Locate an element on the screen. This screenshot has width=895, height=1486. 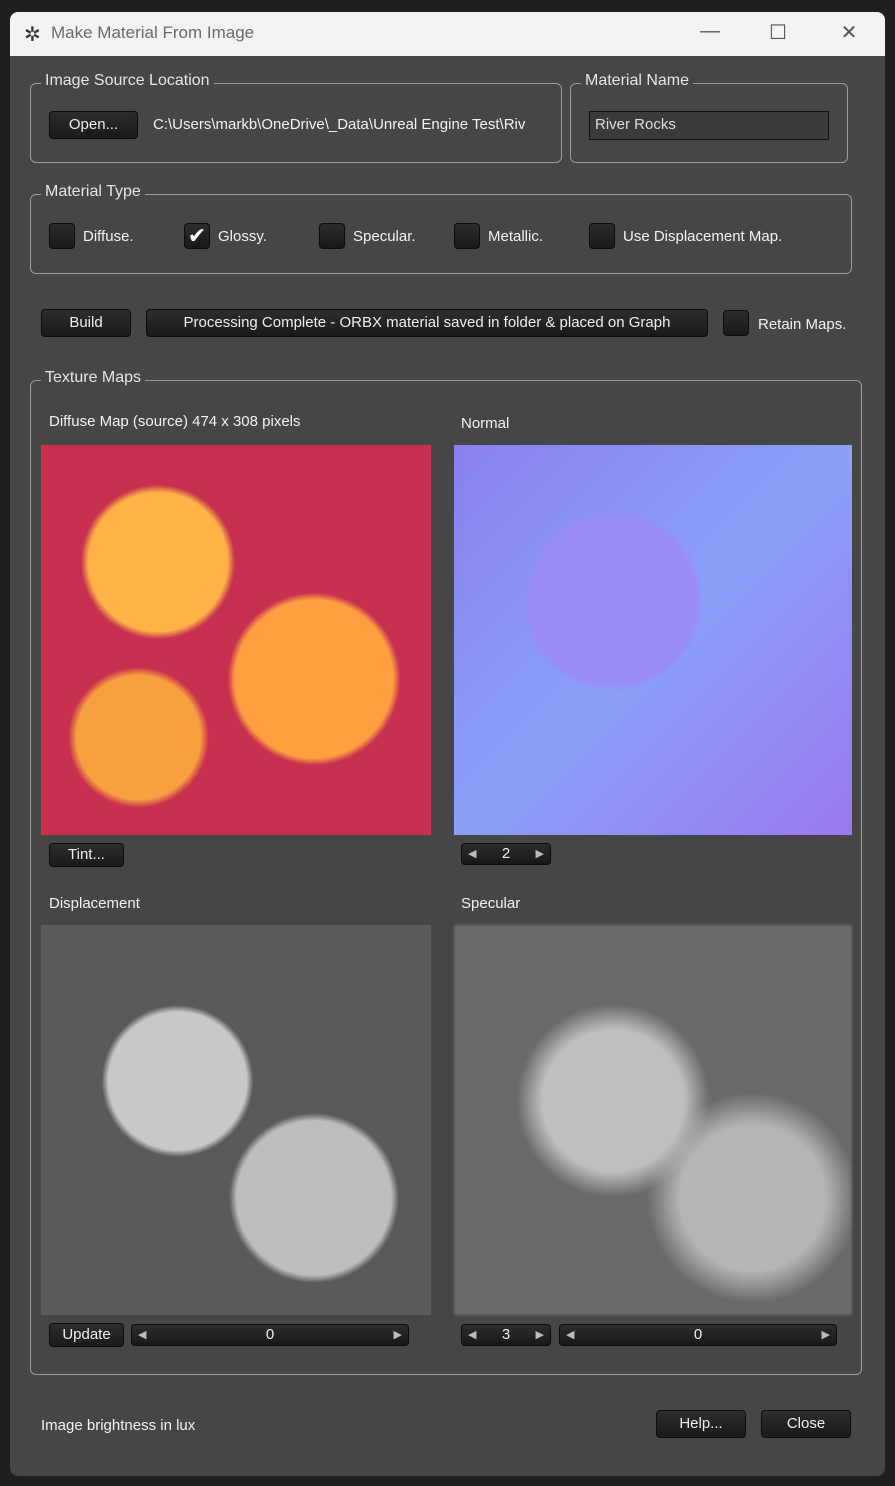
specular-checkbox is located at coordinates (332, 236).